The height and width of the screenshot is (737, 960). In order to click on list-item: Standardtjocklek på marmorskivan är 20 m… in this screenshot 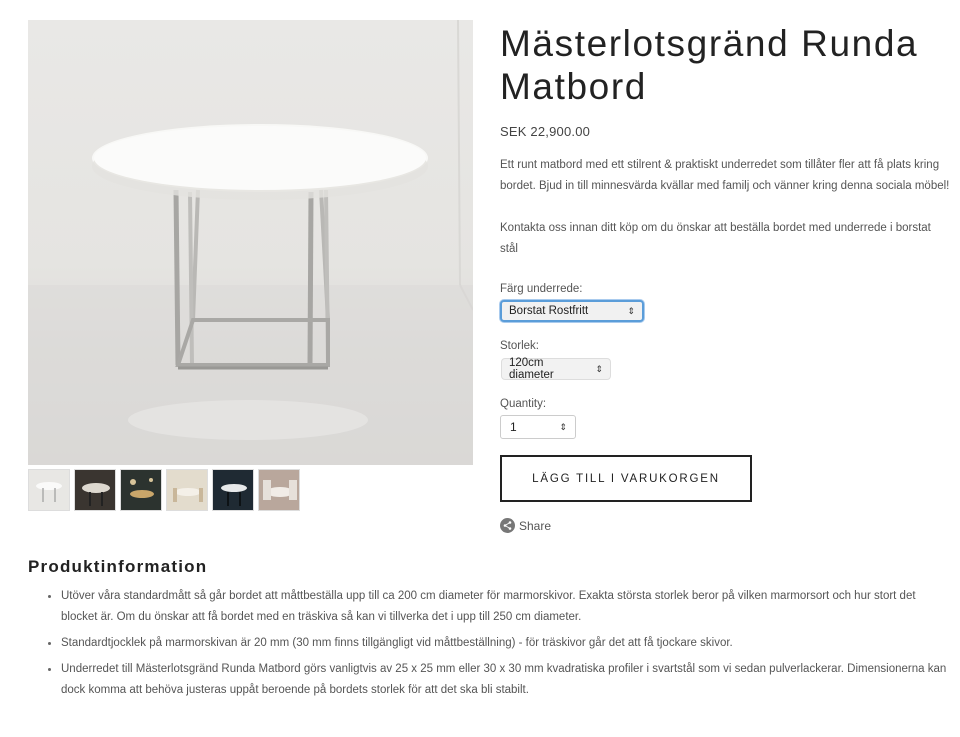, I will do `click(498, 643)`.